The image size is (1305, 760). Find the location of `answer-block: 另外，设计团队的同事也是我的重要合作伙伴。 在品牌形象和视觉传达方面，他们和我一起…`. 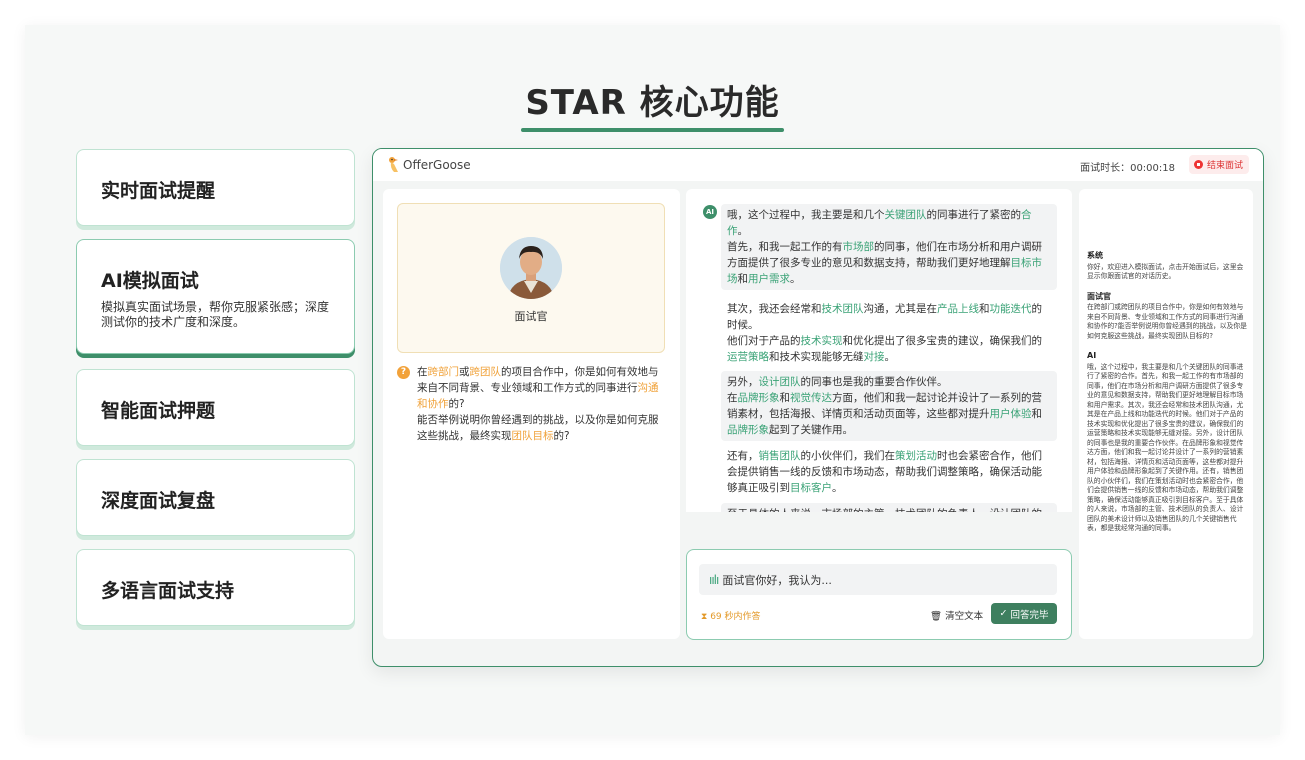

answer-block: 另外，设计团队的同事也是我的重要合作伙伴。 在品牌形象和视觉传达方面，他们和我一起… is located at coordinates (889, 406).